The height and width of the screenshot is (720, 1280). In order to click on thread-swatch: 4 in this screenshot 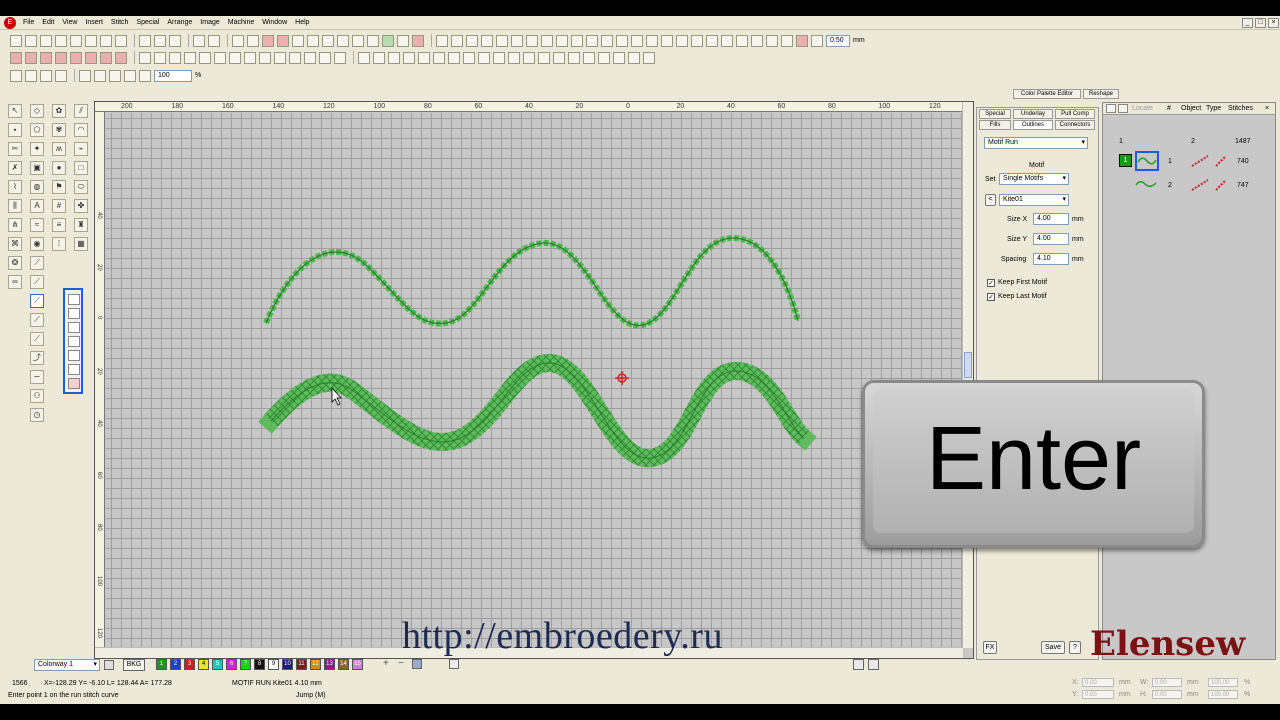, I will do `click(203, 664)`.